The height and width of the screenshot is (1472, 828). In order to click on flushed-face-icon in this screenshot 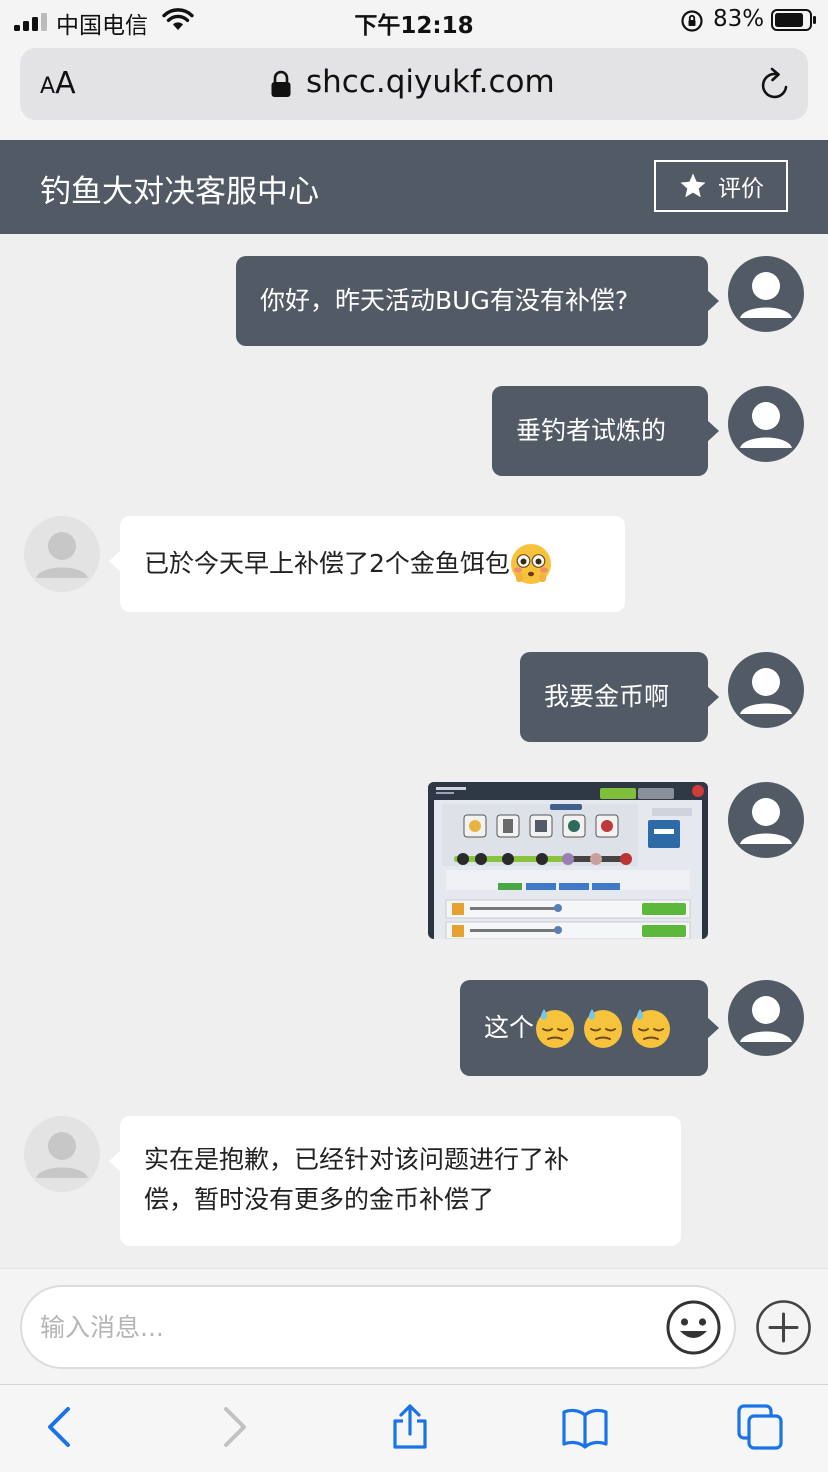, I will do `click(531, 564)`.